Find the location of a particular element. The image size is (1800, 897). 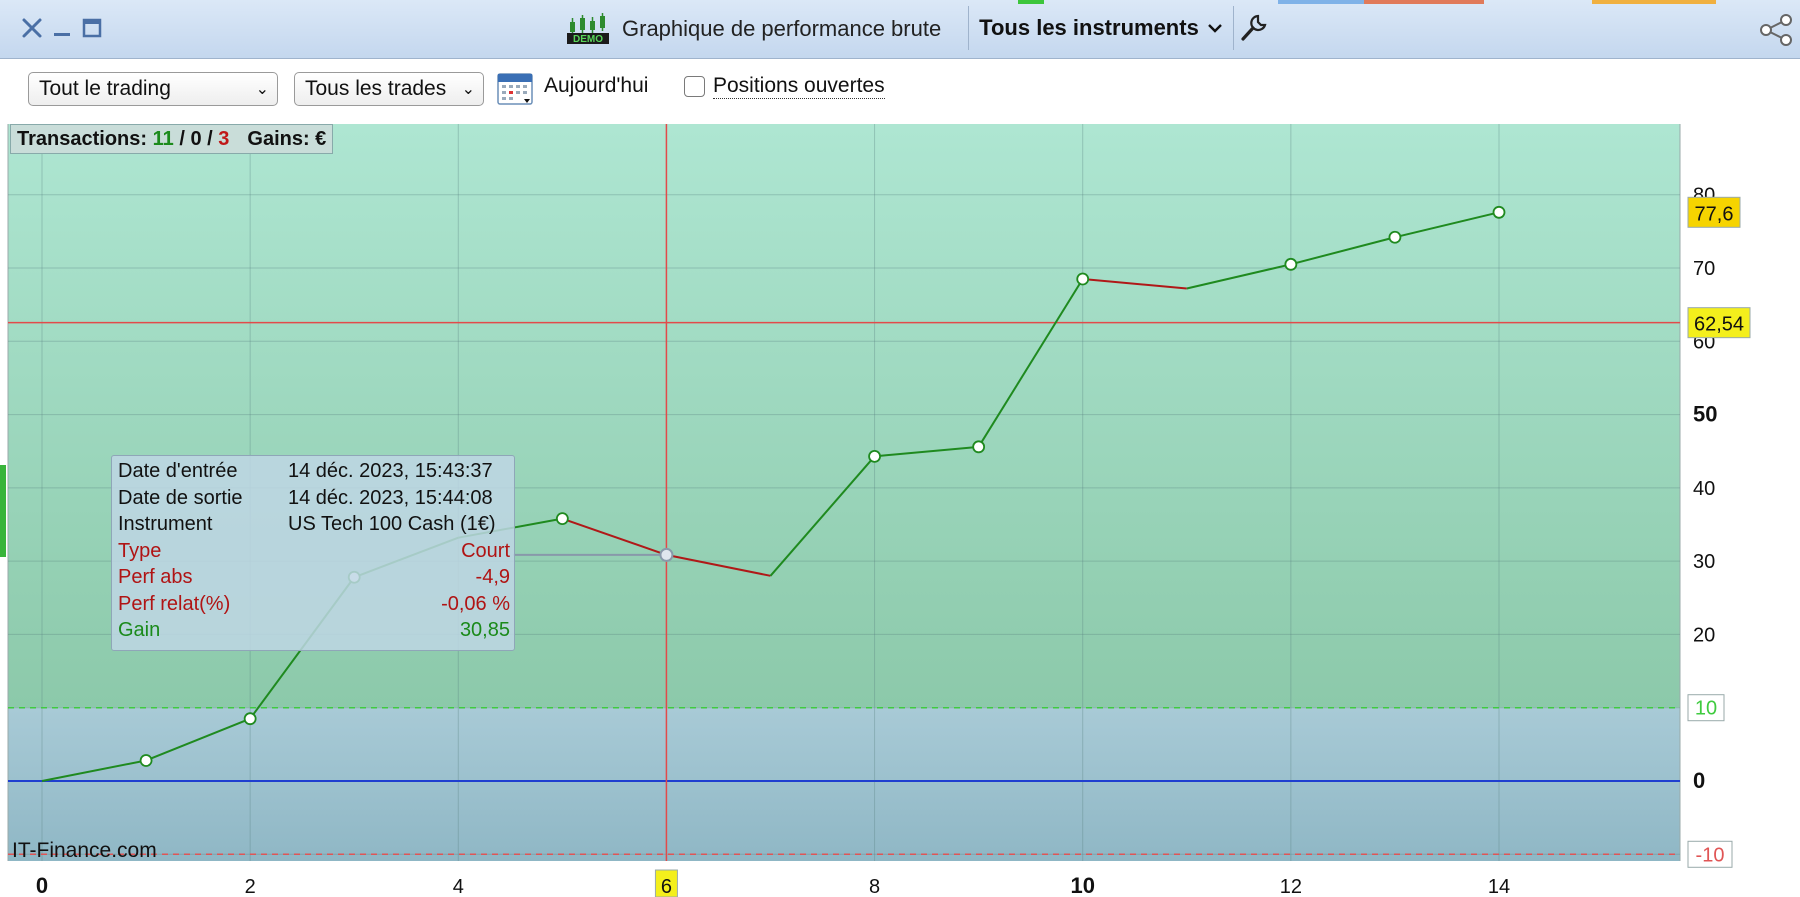

tooltip-value: Court is located at coordinates (485, 550).